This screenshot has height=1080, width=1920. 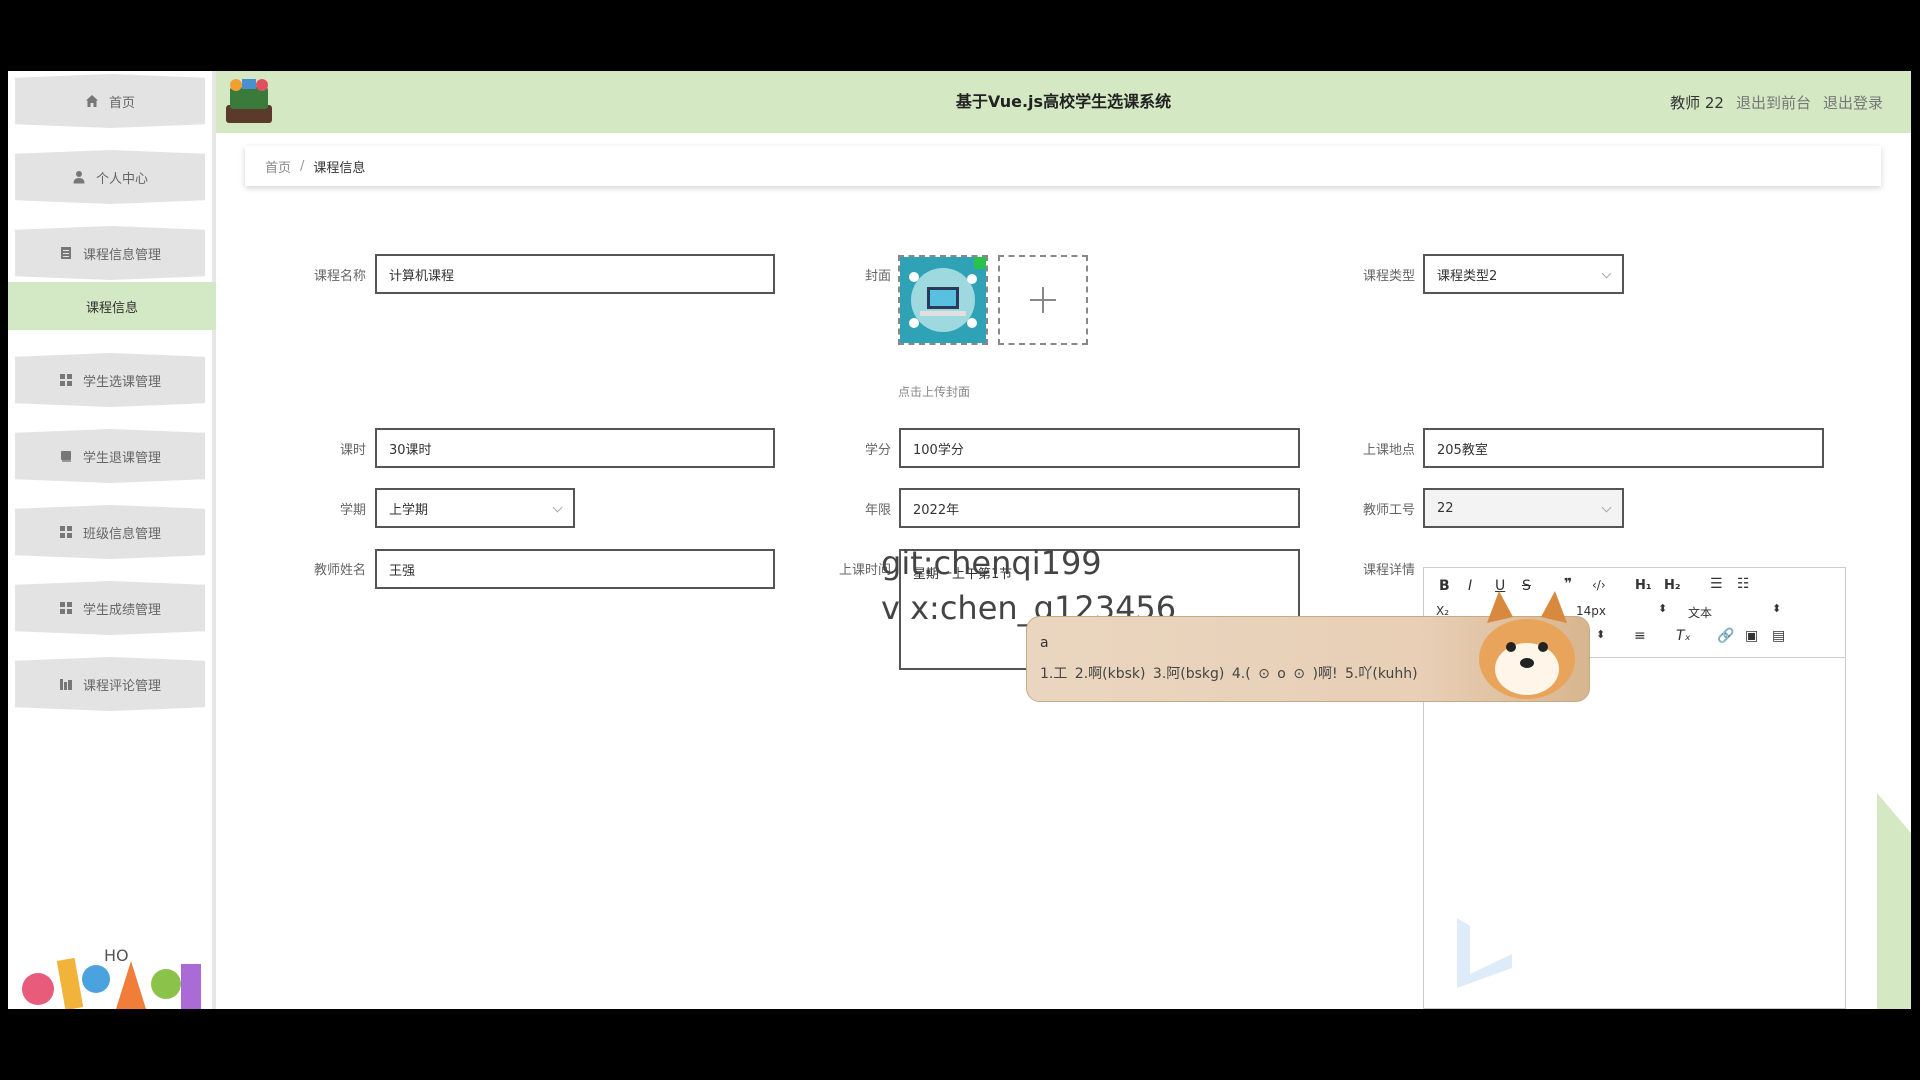 I want to click on sidebar-item-class-info: 班级信息管理, so click(x=110, y=532).